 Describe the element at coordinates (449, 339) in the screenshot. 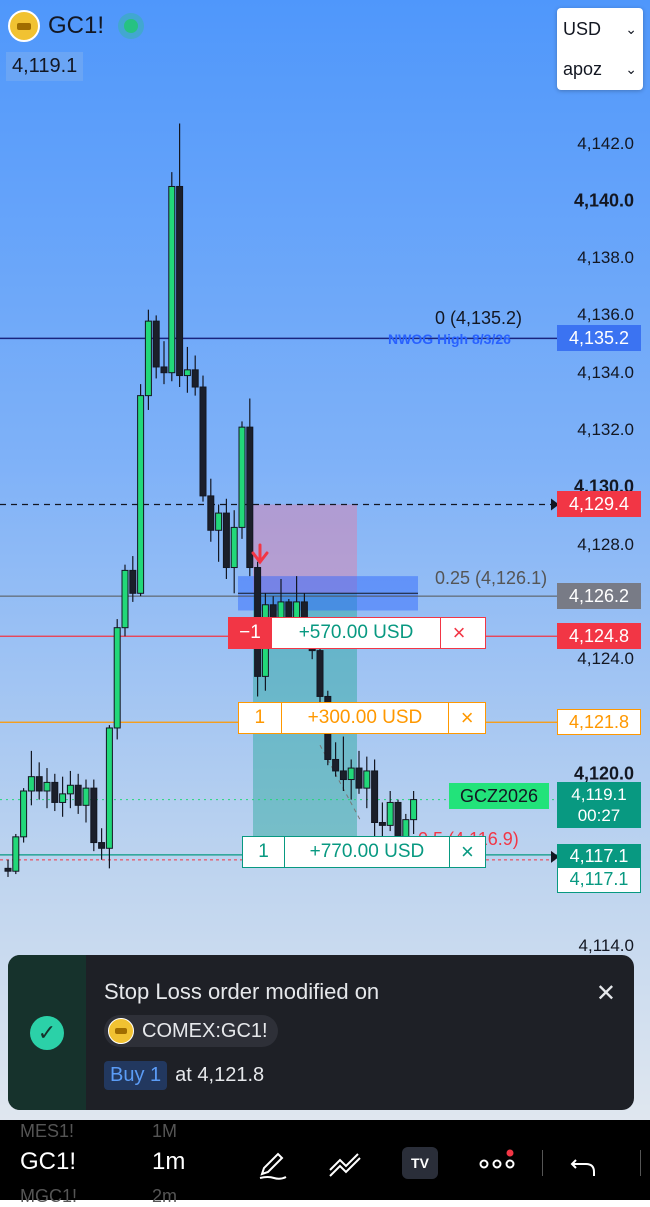

I see `nwog-annotation: NWOG High 8/3/26` at that location.